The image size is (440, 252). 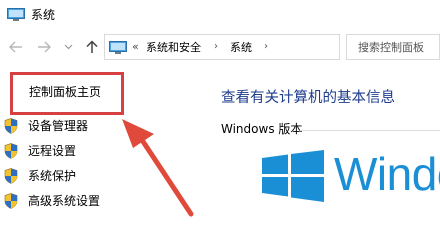 I want to click on back-button, so click(x=16, y=47).